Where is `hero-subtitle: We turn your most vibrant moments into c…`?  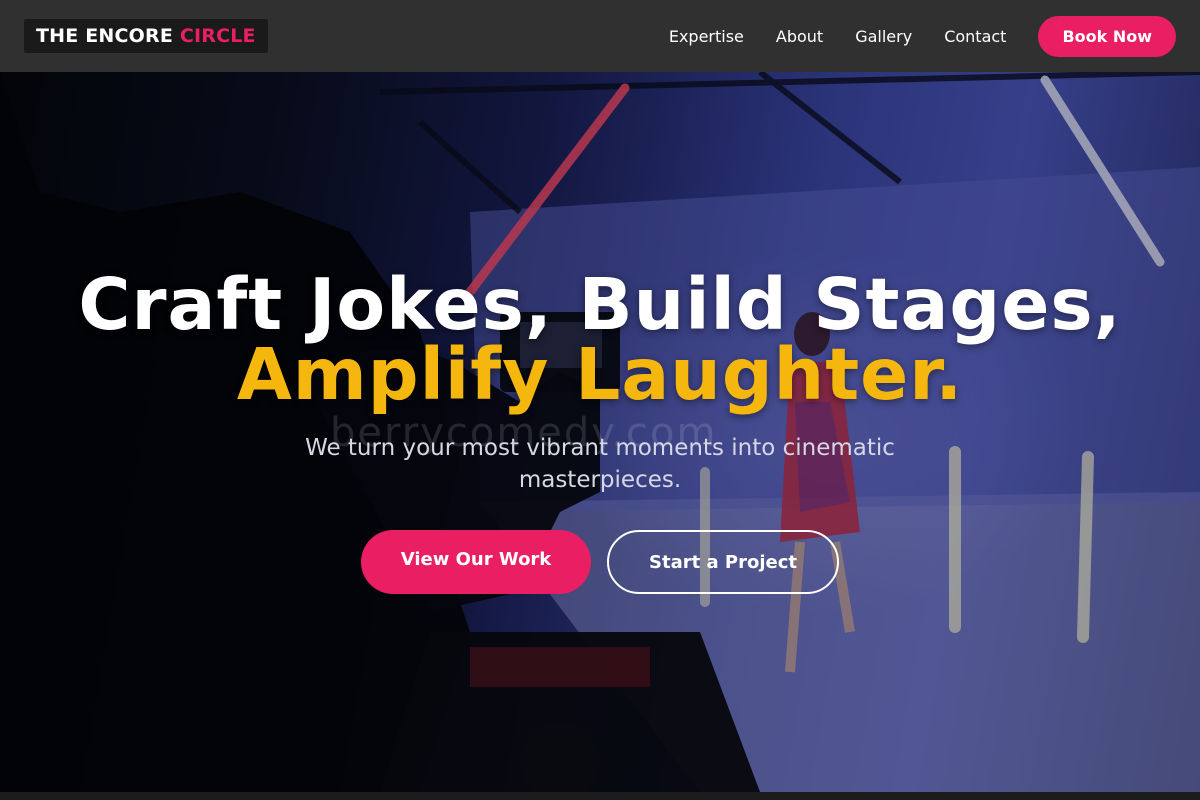 hero-subtitle: We turn your most vibrant moments into c… is located at coordinates (600, 464).